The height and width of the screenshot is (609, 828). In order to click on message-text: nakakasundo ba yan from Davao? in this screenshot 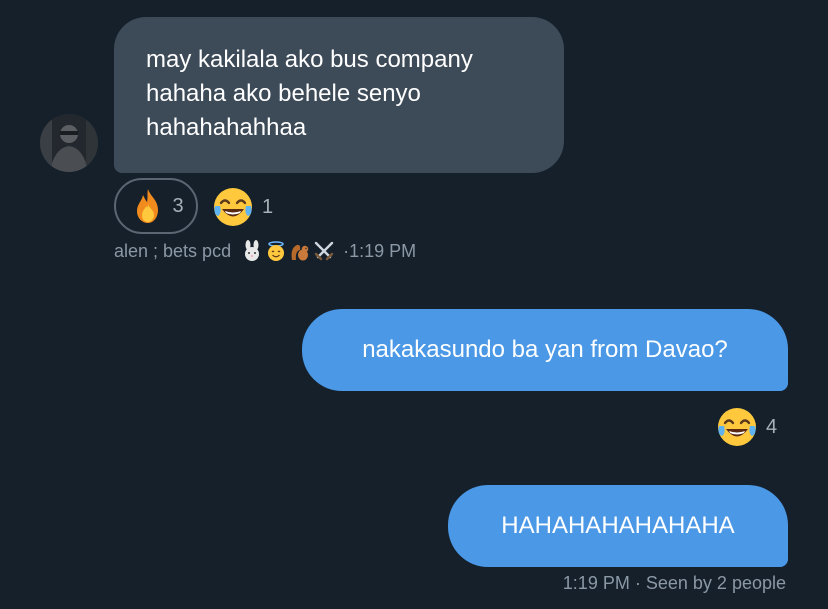, I will do `click(545, 349)`.